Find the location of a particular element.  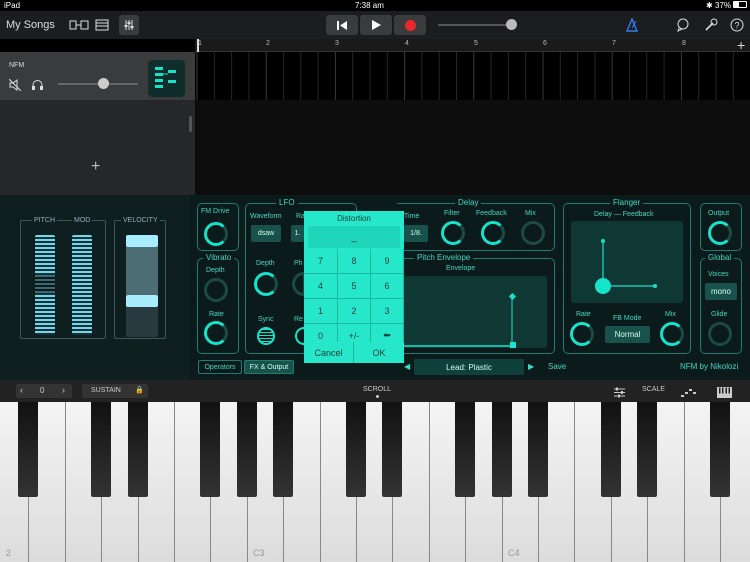

keypad-ok-button: OK is located at coordinates (379, 352).